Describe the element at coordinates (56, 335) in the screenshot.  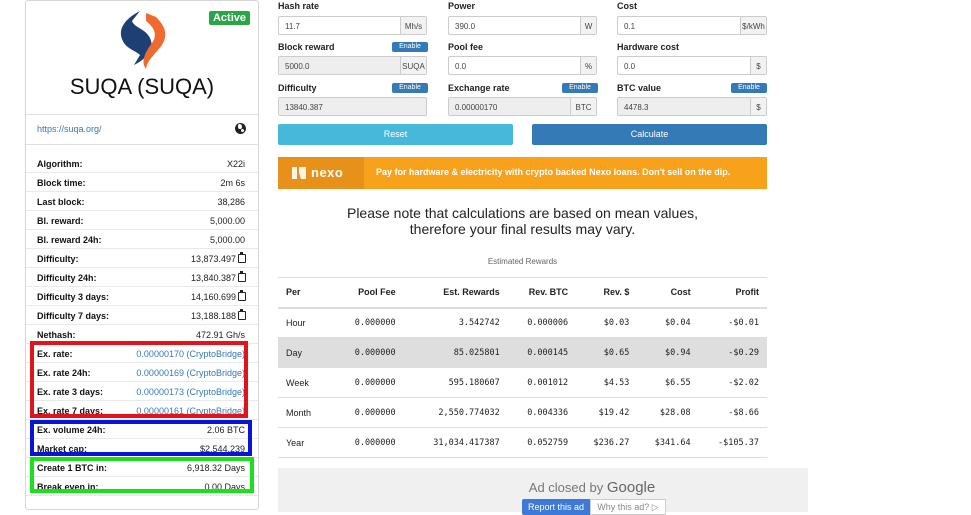
I see `stat-label: Nethash:` at that location.